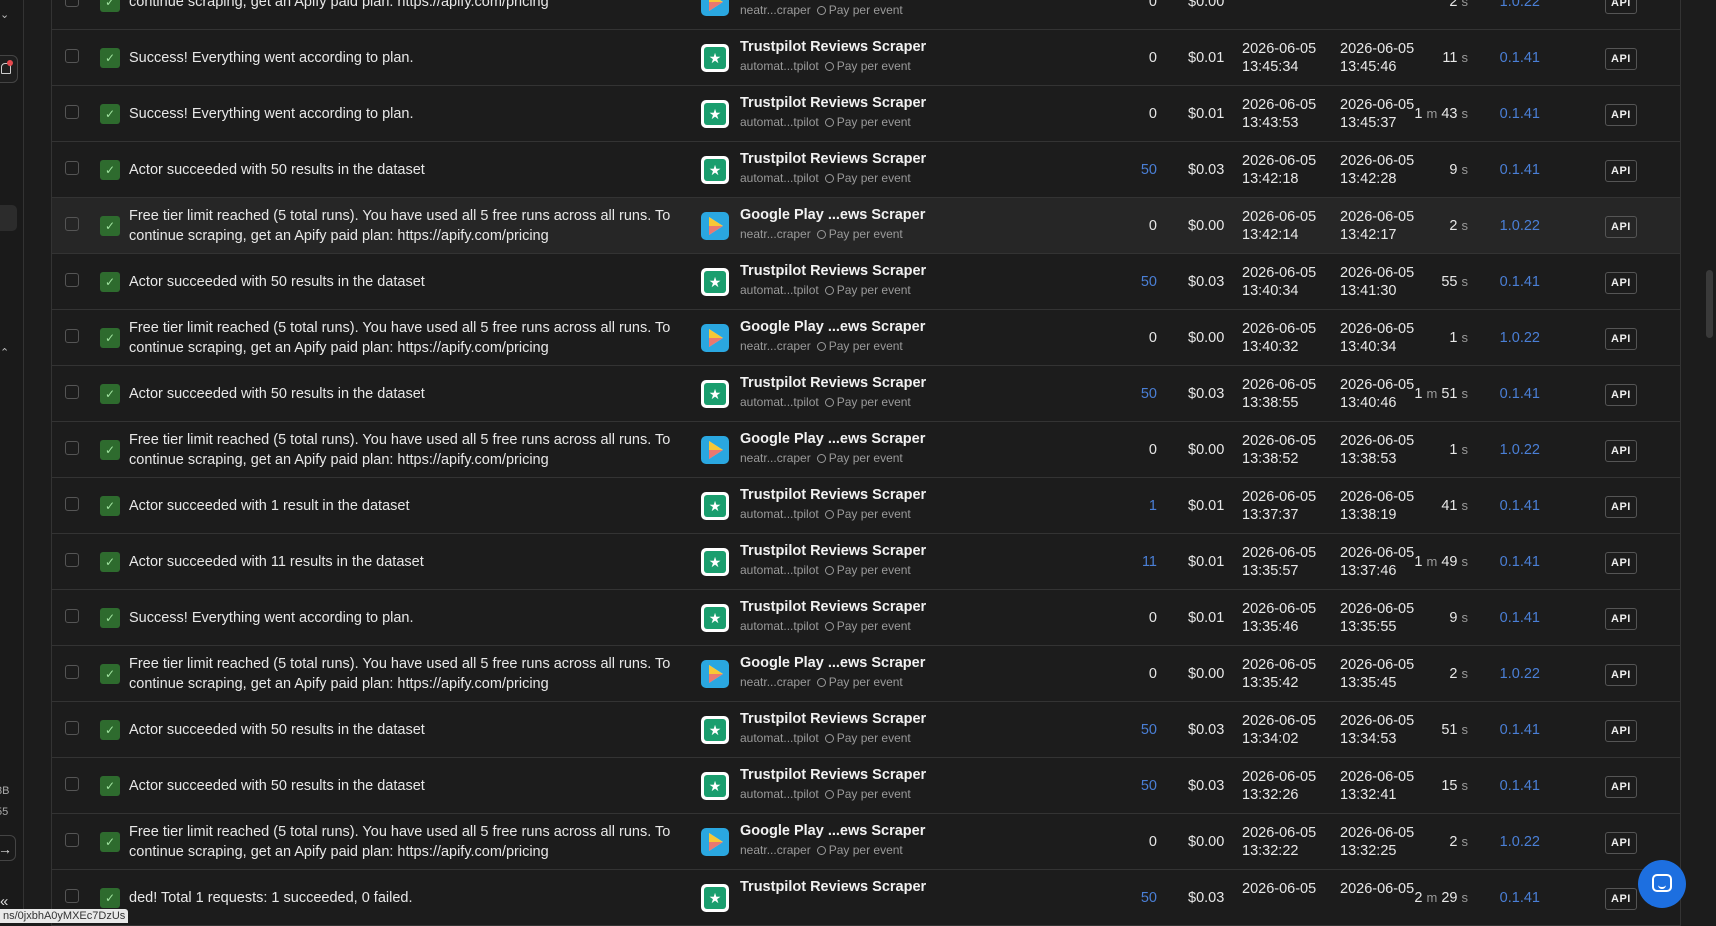 The image size is (1716, 926). Describe the element at coordinates (1709, 458) in the screenshot. I see `scrollbar` at that location.